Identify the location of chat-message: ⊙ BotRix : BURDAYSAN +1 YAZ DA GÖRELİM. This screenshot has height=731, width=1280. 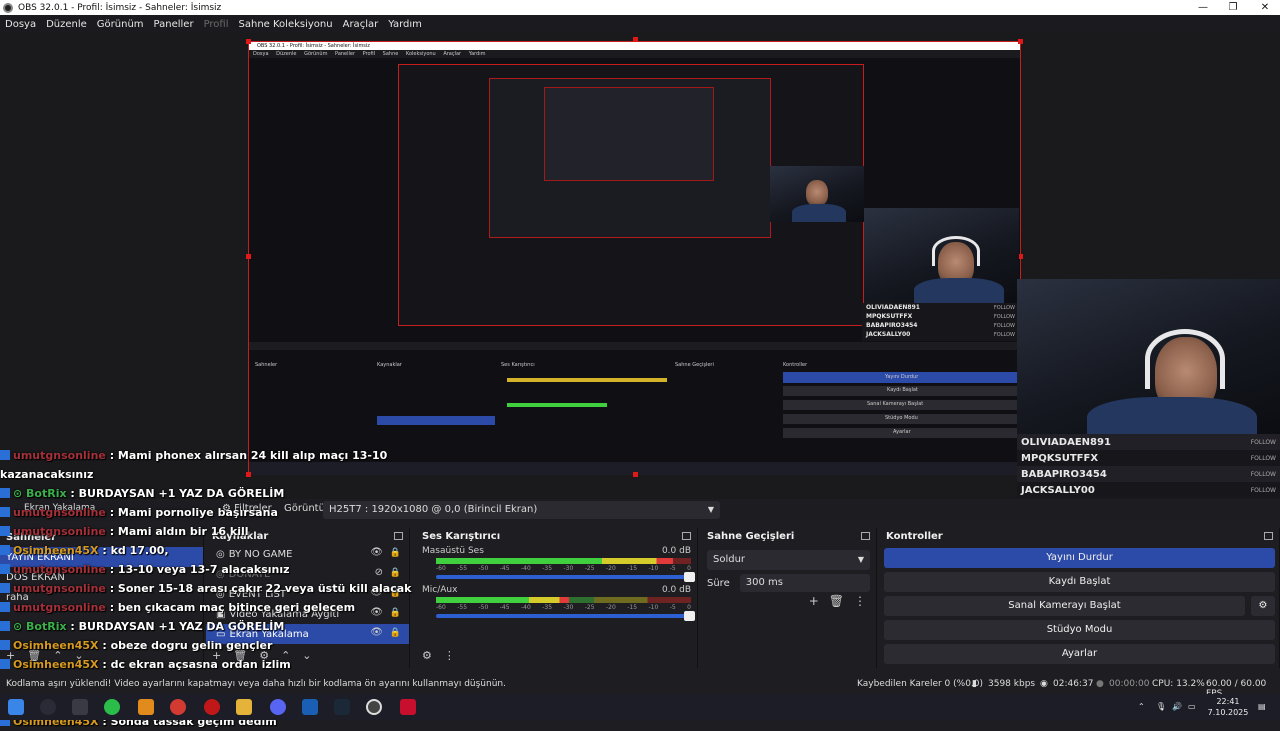
(240, 493).